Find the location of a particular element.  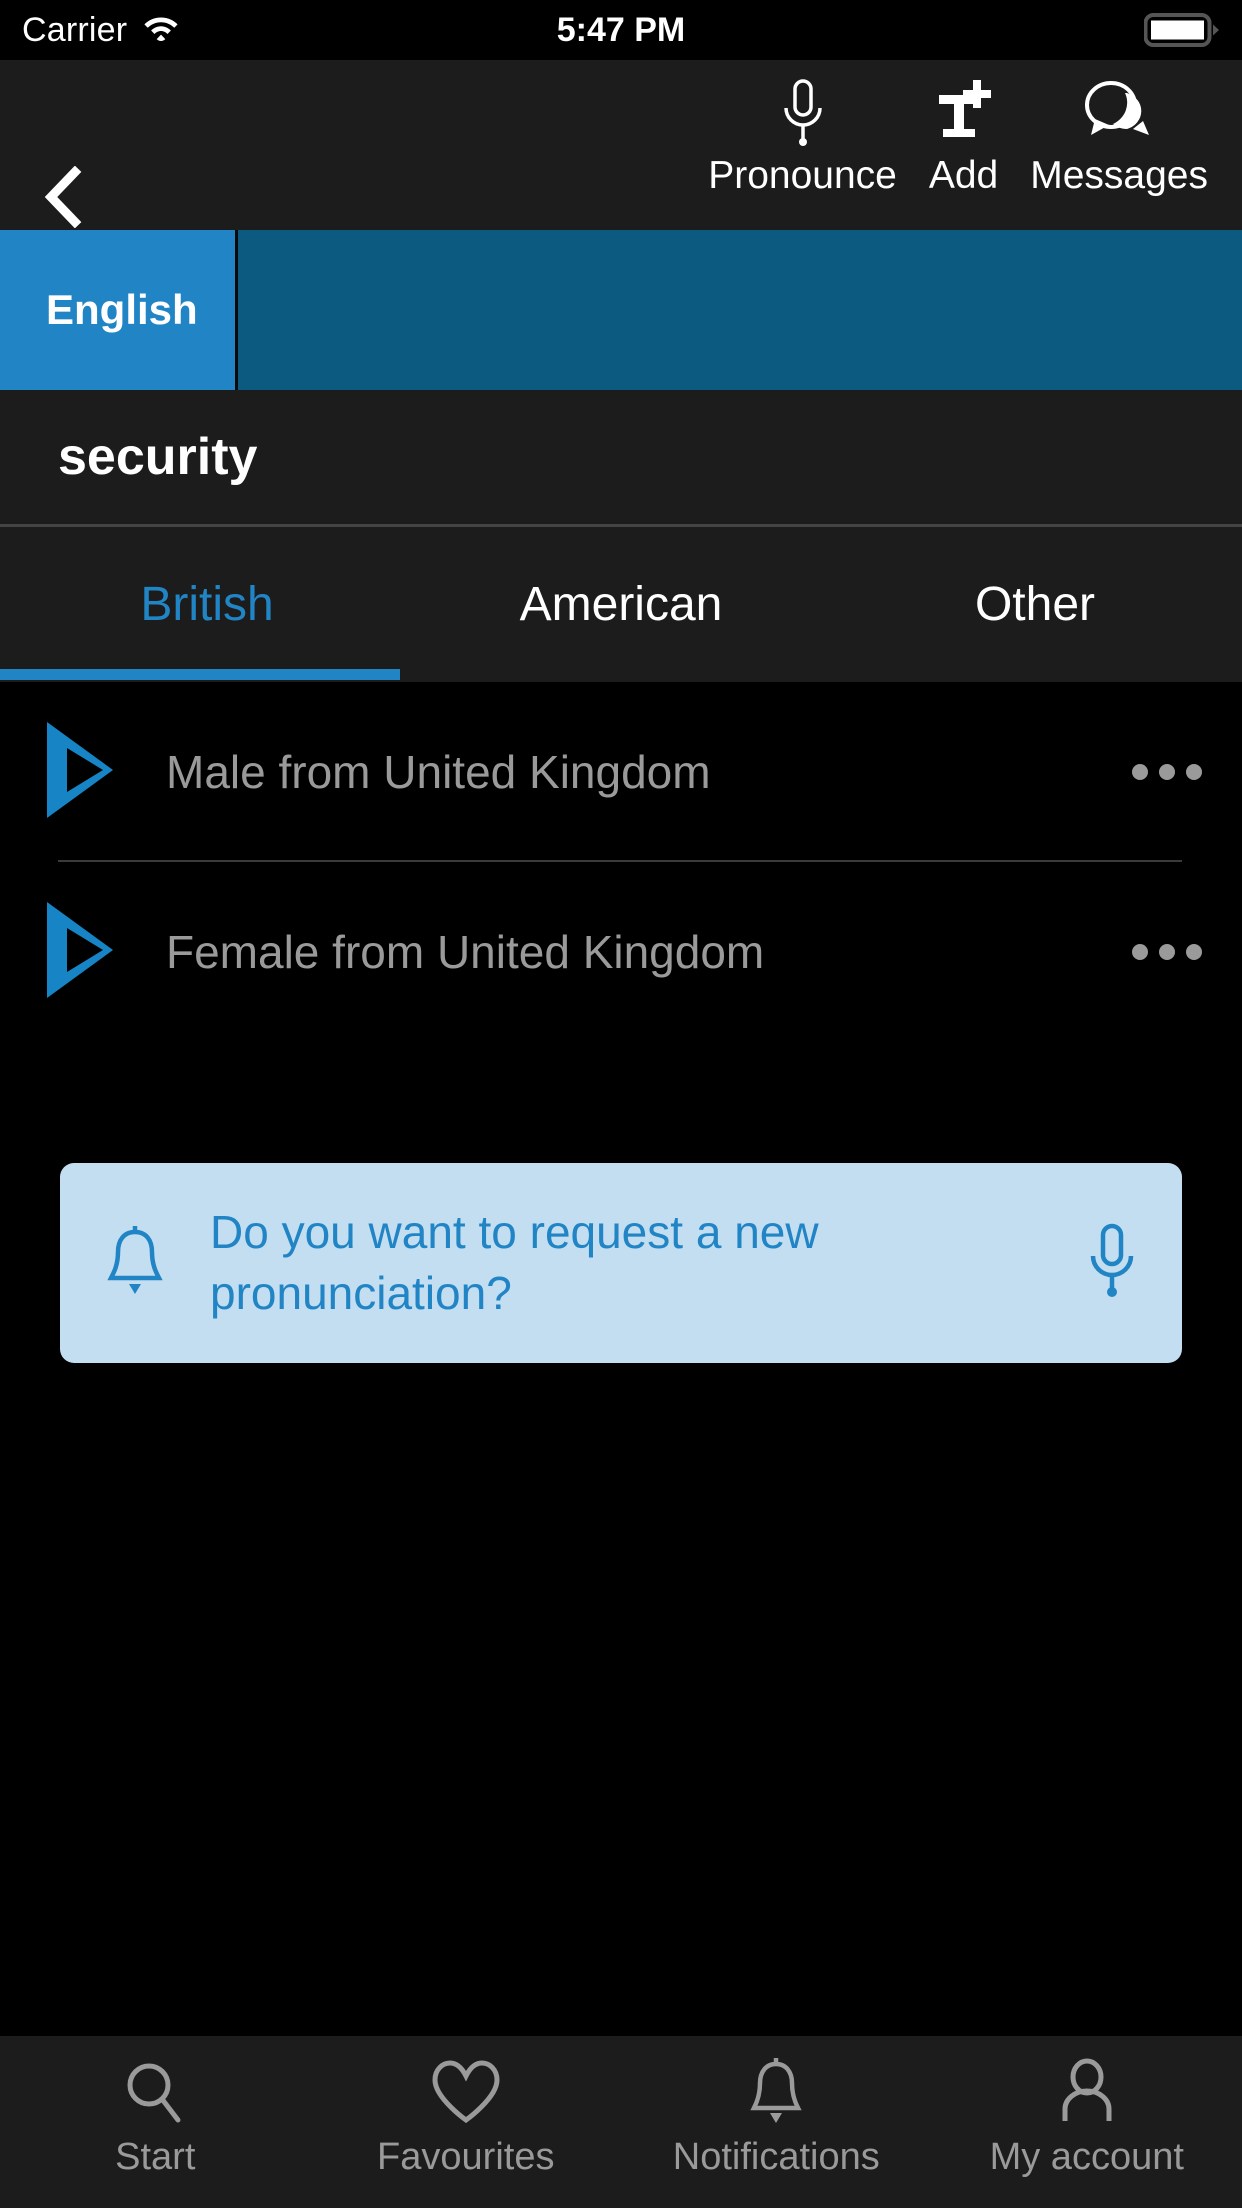

language-tab-label: English is located at coordinates (122, 309).